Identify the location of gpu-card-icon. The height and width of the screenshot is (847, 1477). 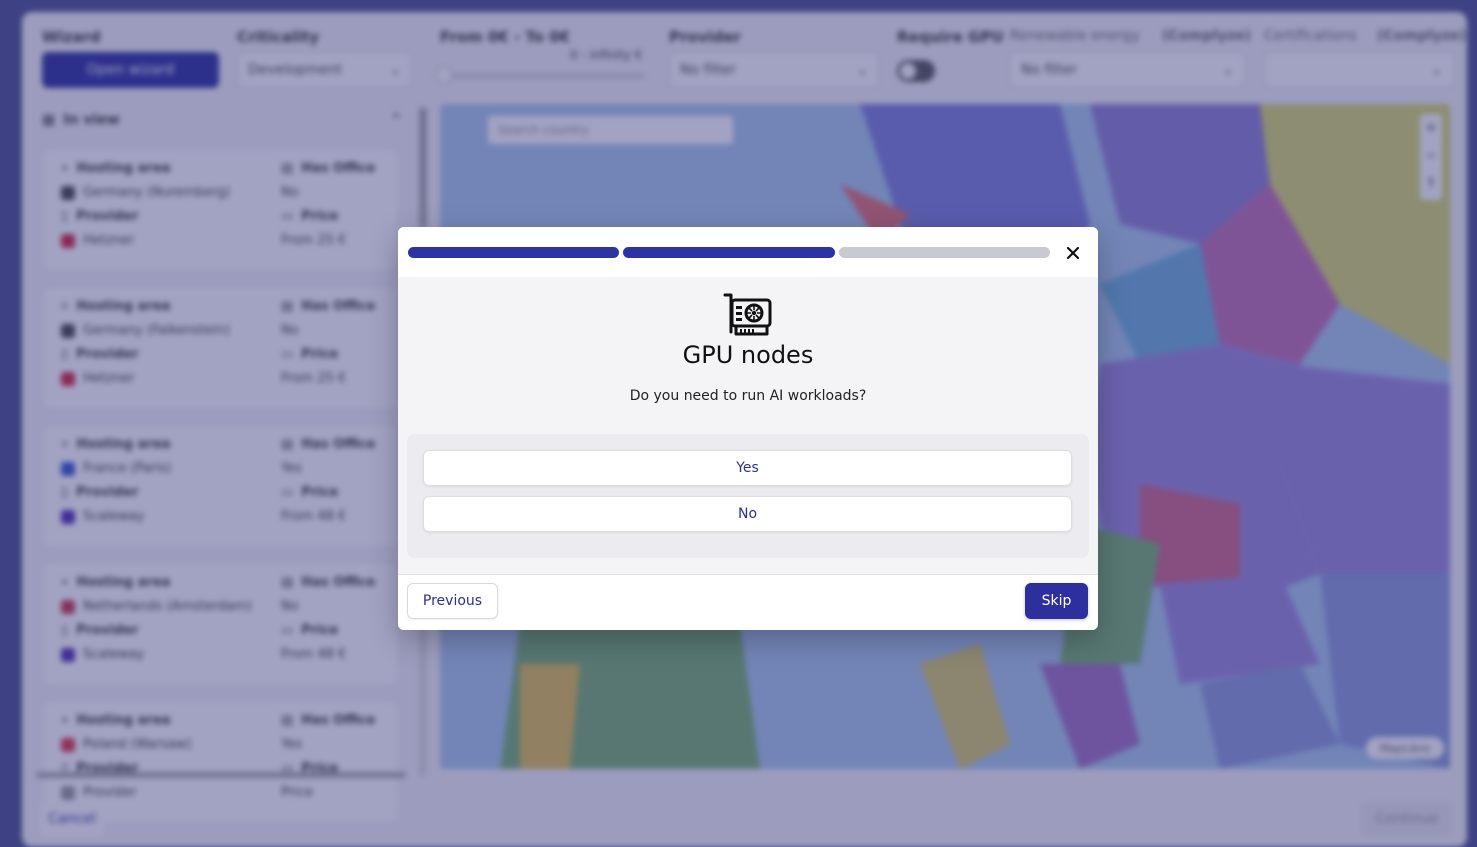
(747, 314).